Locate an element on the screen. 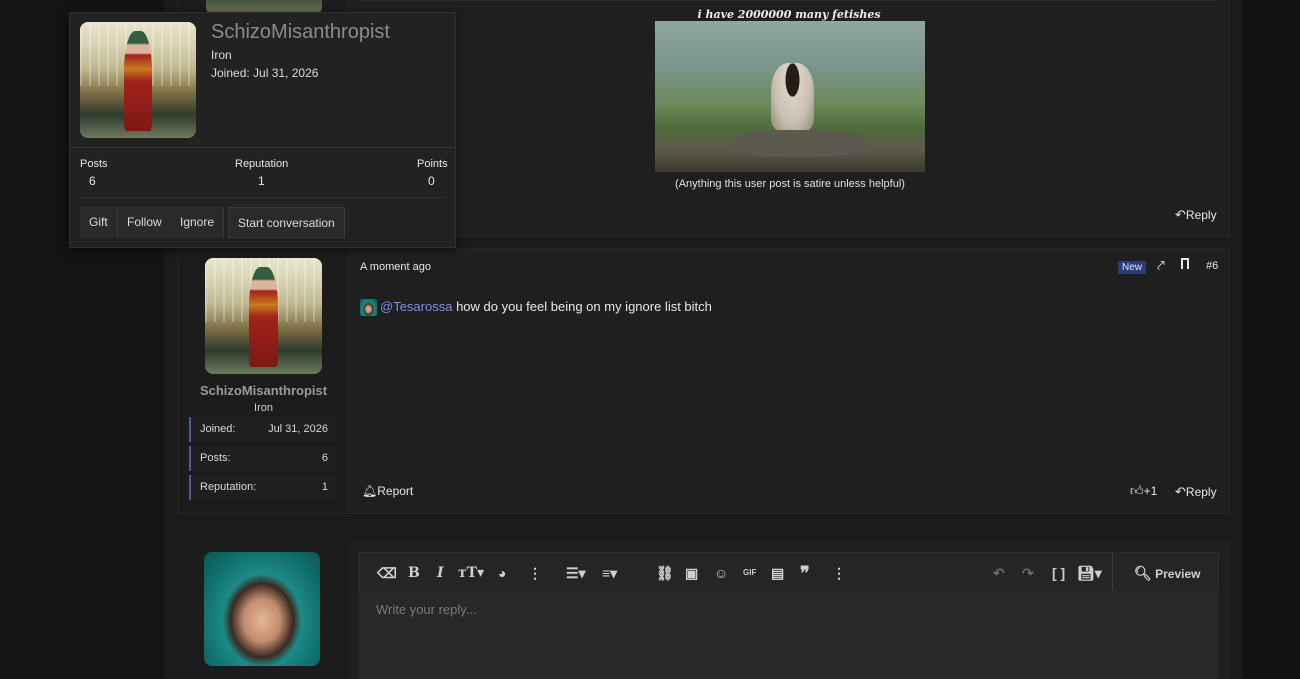  stat-value: 1 is located at coordinates (324, 487).